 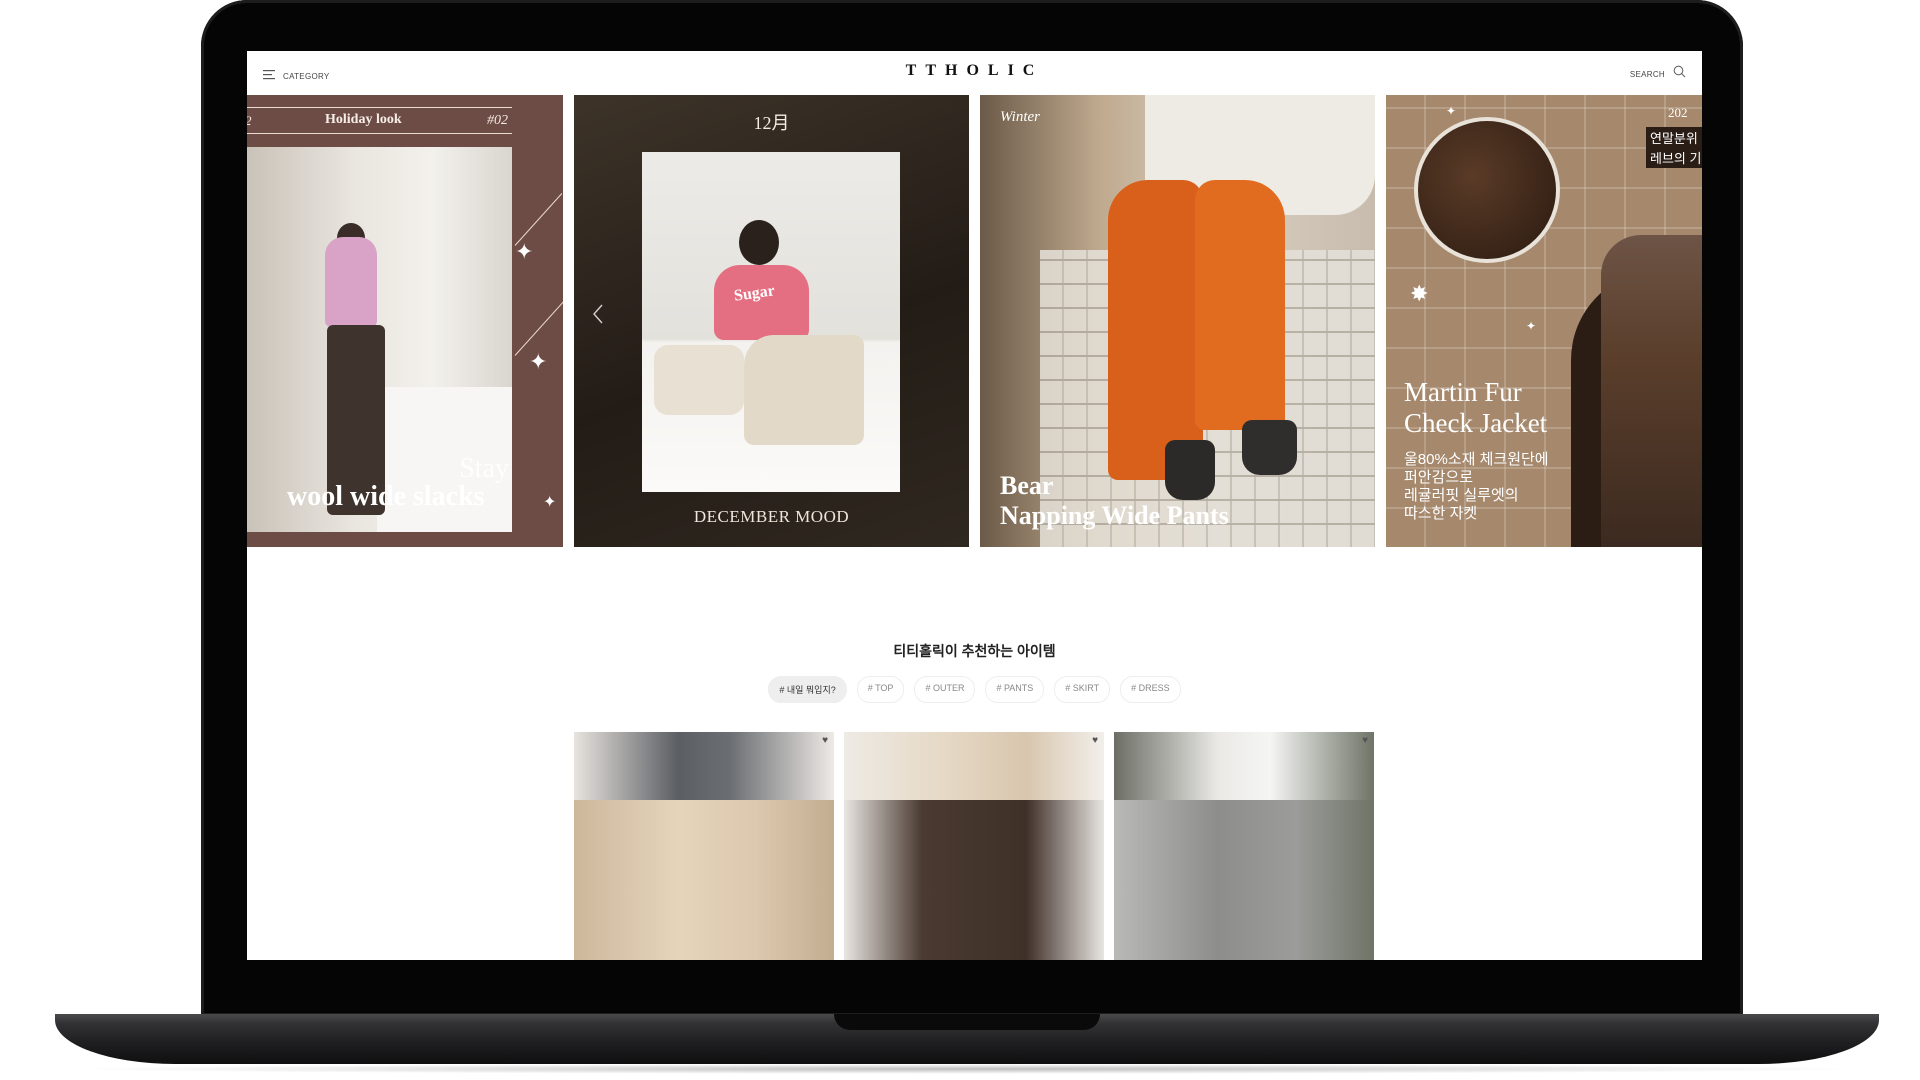 I want to click on site-logo: TTHOLIC, so click(x=974, y=71).